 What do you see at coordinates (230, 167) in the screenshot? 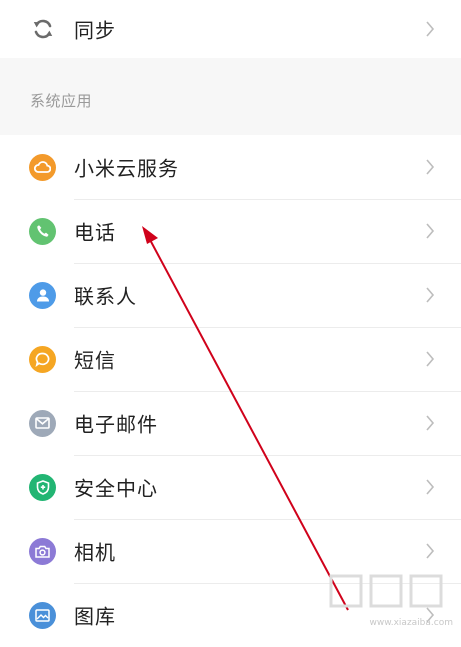
I see `settings-row-mi-cloud: 小米云服务` at bounding box center [230, 167].